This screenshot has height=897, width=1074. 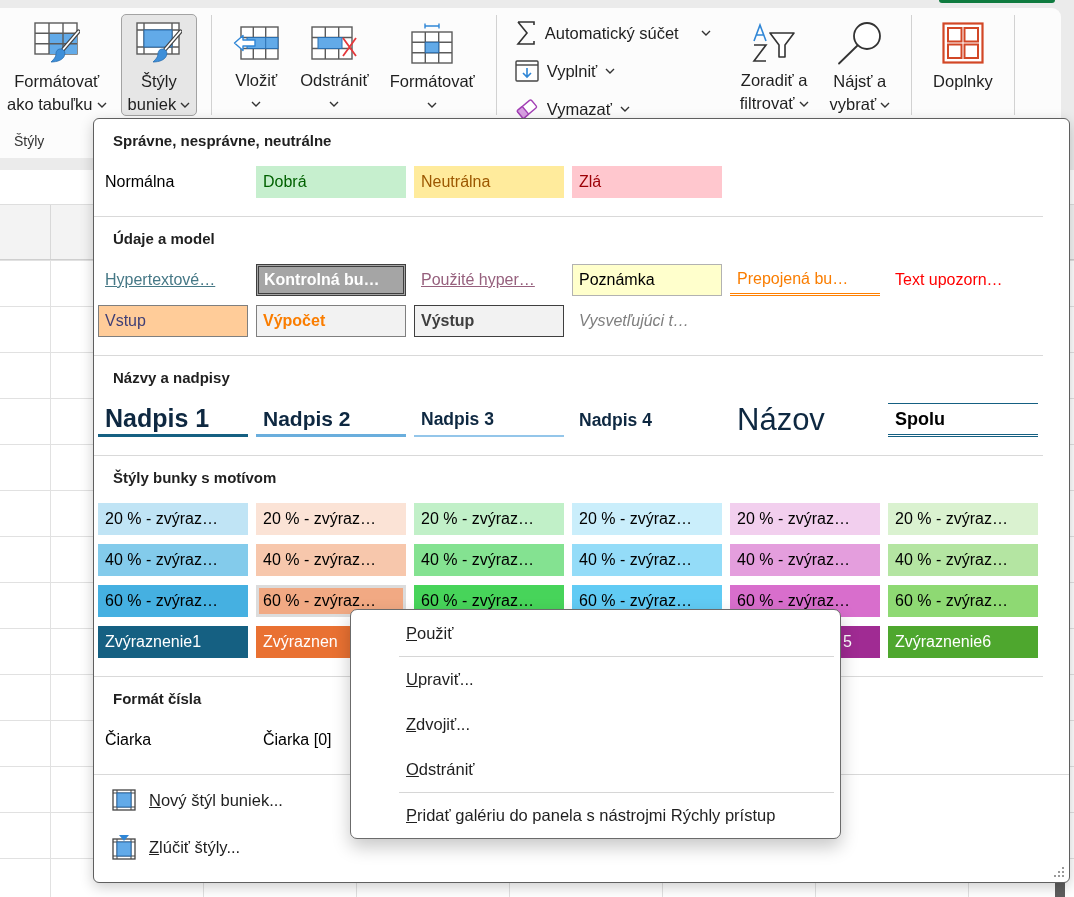 I want to click on cell-style-option: Nadpis 1, so click(x=173, y=420).